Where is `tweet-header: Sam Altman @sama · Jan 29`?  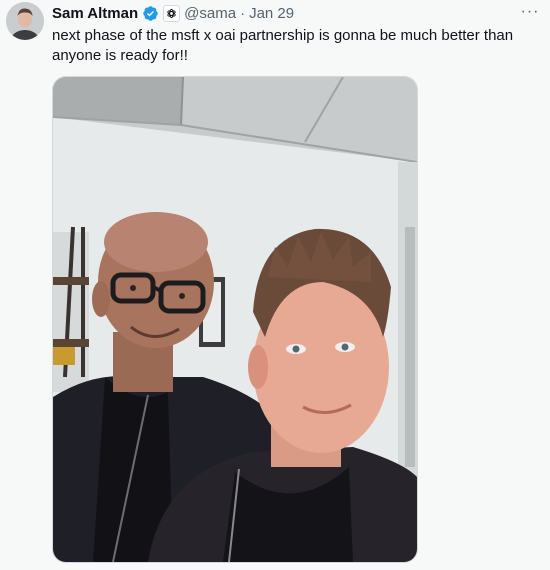 tweet-header: Sam Altman @sama · Jan 29 is located at coordinates (173, 13).